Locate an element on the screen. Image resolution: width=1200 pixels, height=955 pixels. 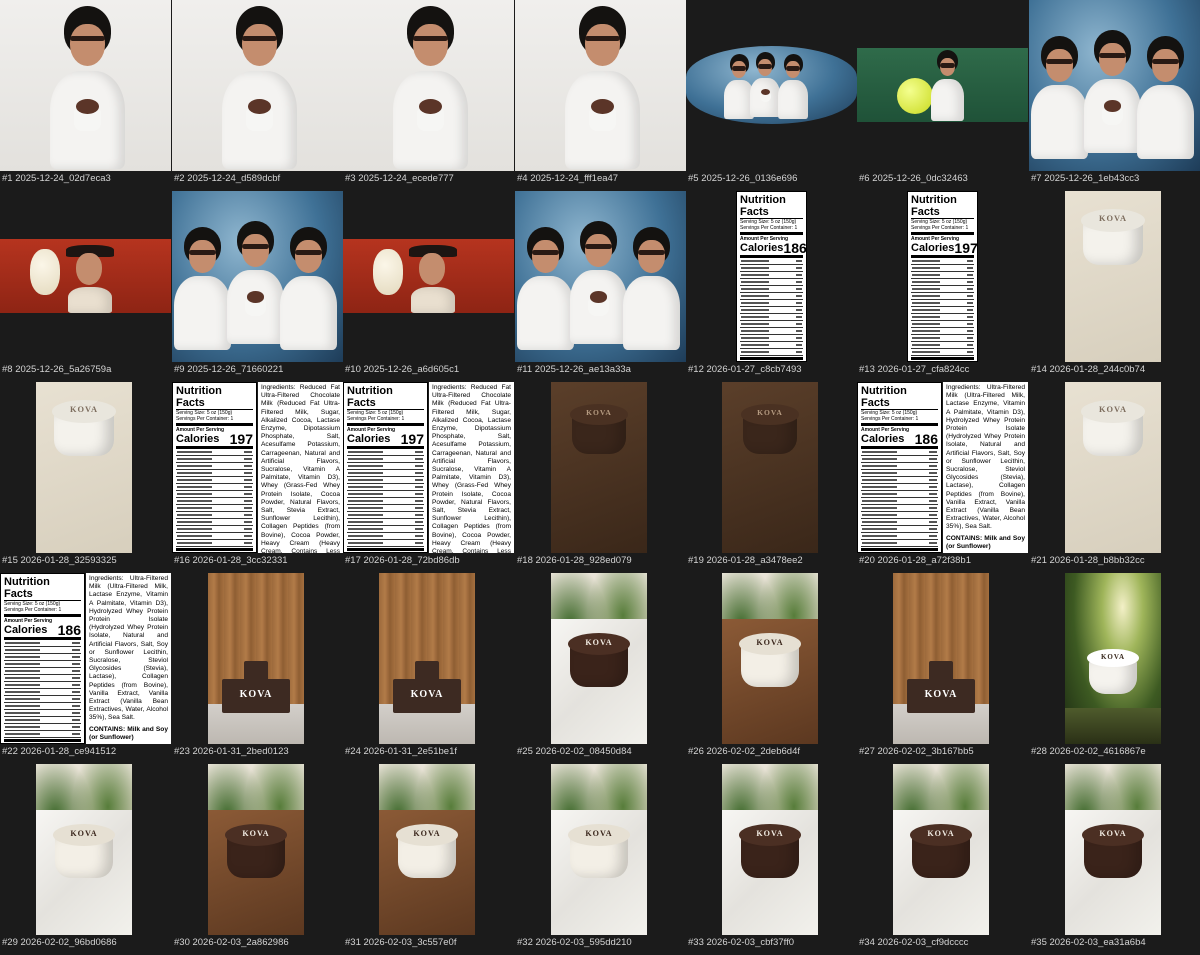
gallery-item: #5 2025-12-26_0136e696 is located at coordinates (771, 95).